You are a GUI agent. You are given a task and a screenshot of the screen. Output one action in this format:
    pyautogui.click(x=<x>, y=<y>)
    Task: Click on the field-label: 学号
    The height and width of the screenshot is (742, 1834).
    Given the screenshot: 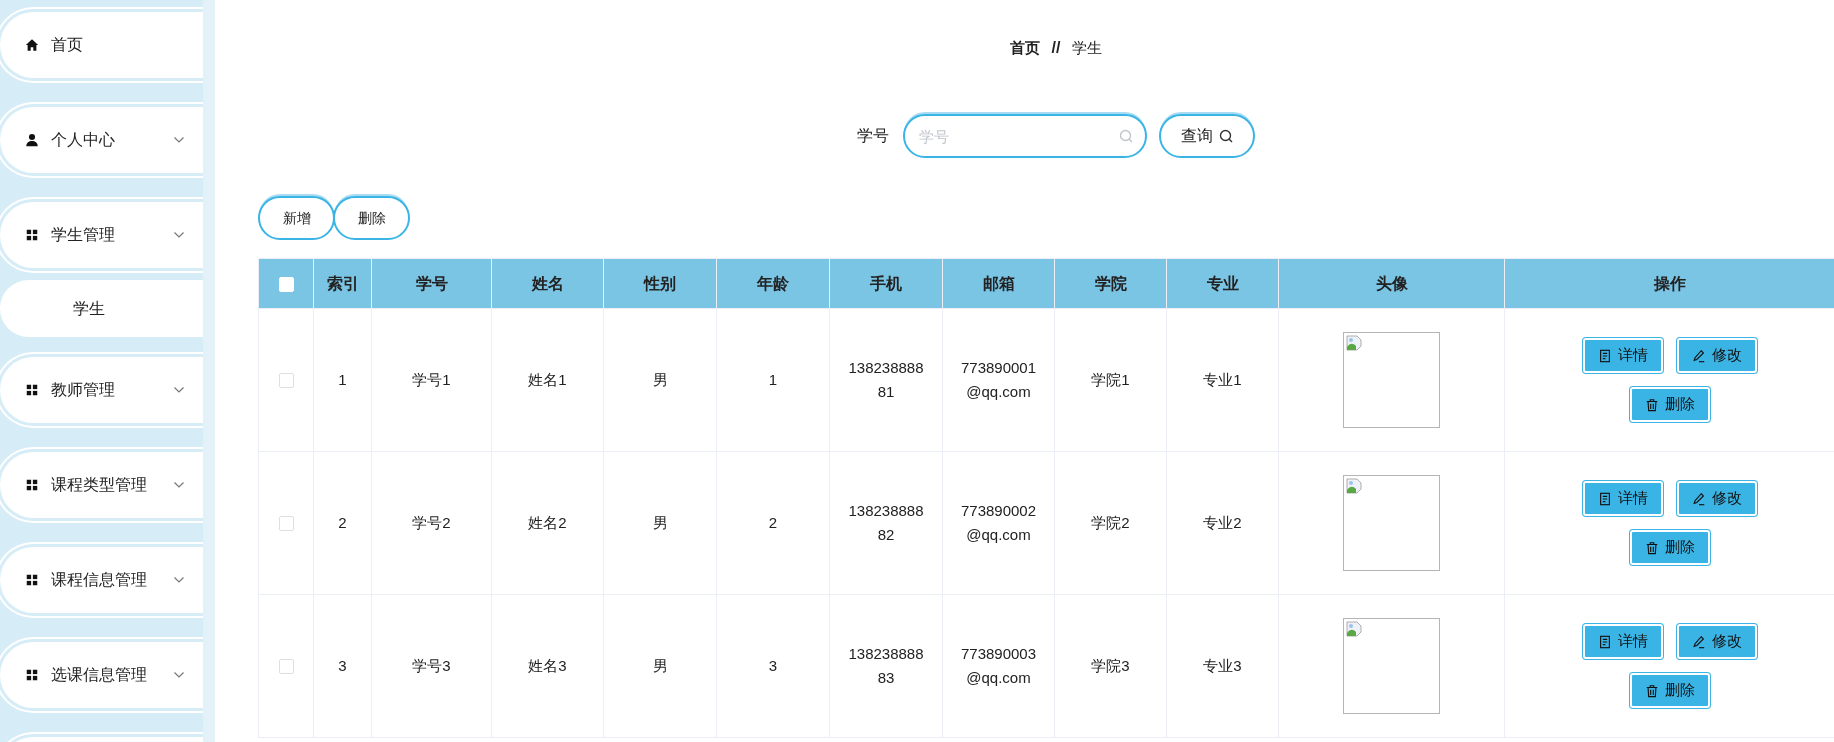 What is the action you would take?
    pyautogui.click(x=873, y=136)
    